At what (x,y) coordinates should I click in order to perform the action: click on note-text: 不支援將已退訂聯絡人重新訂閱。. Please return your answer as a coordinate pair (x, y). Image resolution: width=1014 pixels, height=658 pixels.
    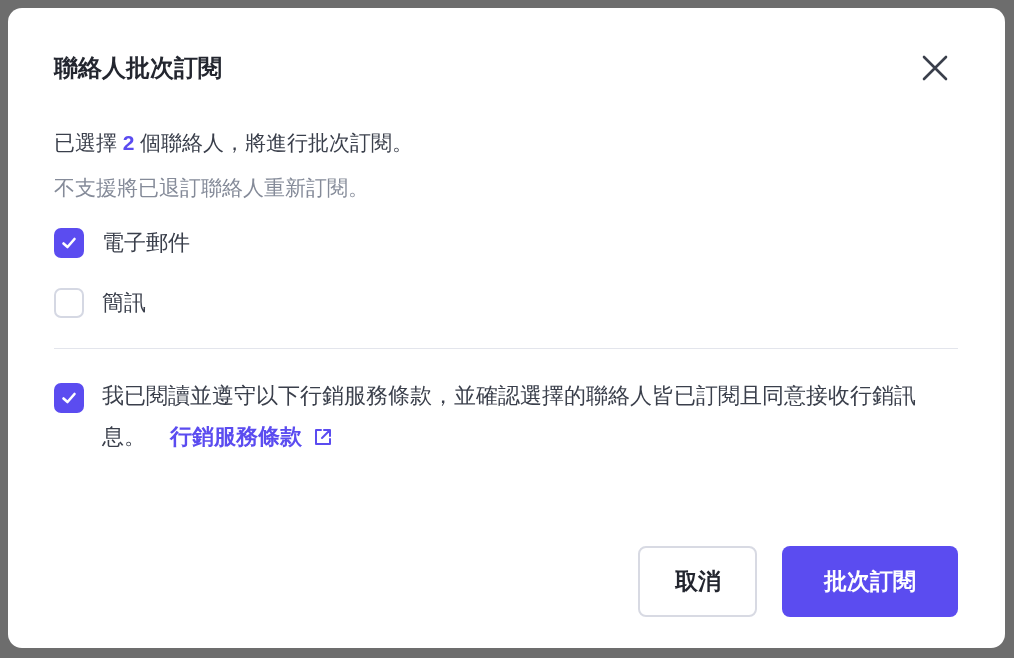
    Looking at the image, I should click on (212, 188).